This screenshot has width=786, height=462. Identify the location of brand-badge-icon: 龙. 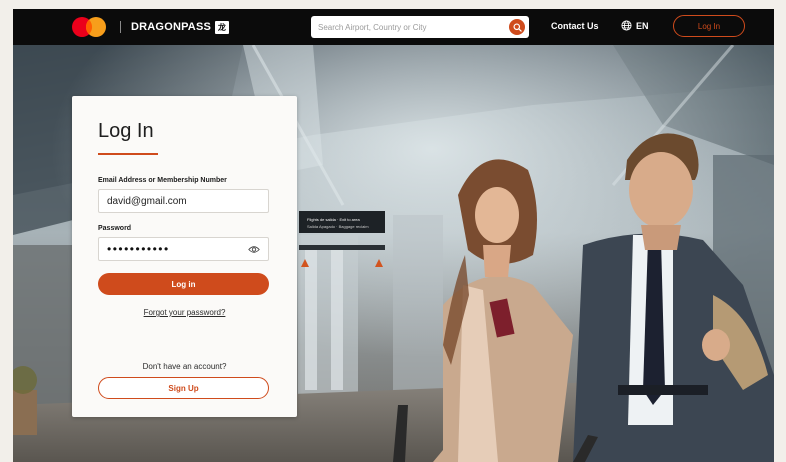
(222, 27).